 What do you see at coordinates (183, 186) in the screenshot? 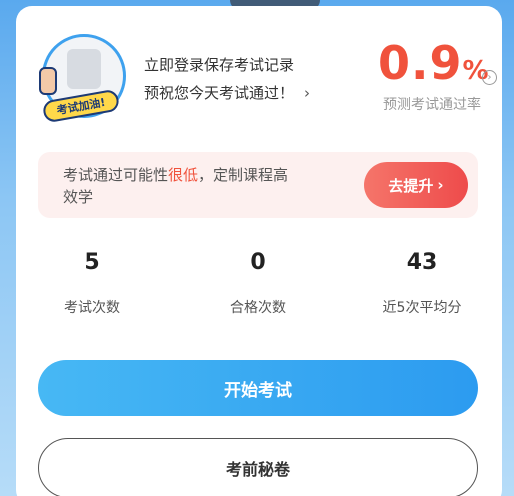
I see `improve-banner-text: 考试通过可能性很低，定制课程高效学` at bounding box center [183, 186].